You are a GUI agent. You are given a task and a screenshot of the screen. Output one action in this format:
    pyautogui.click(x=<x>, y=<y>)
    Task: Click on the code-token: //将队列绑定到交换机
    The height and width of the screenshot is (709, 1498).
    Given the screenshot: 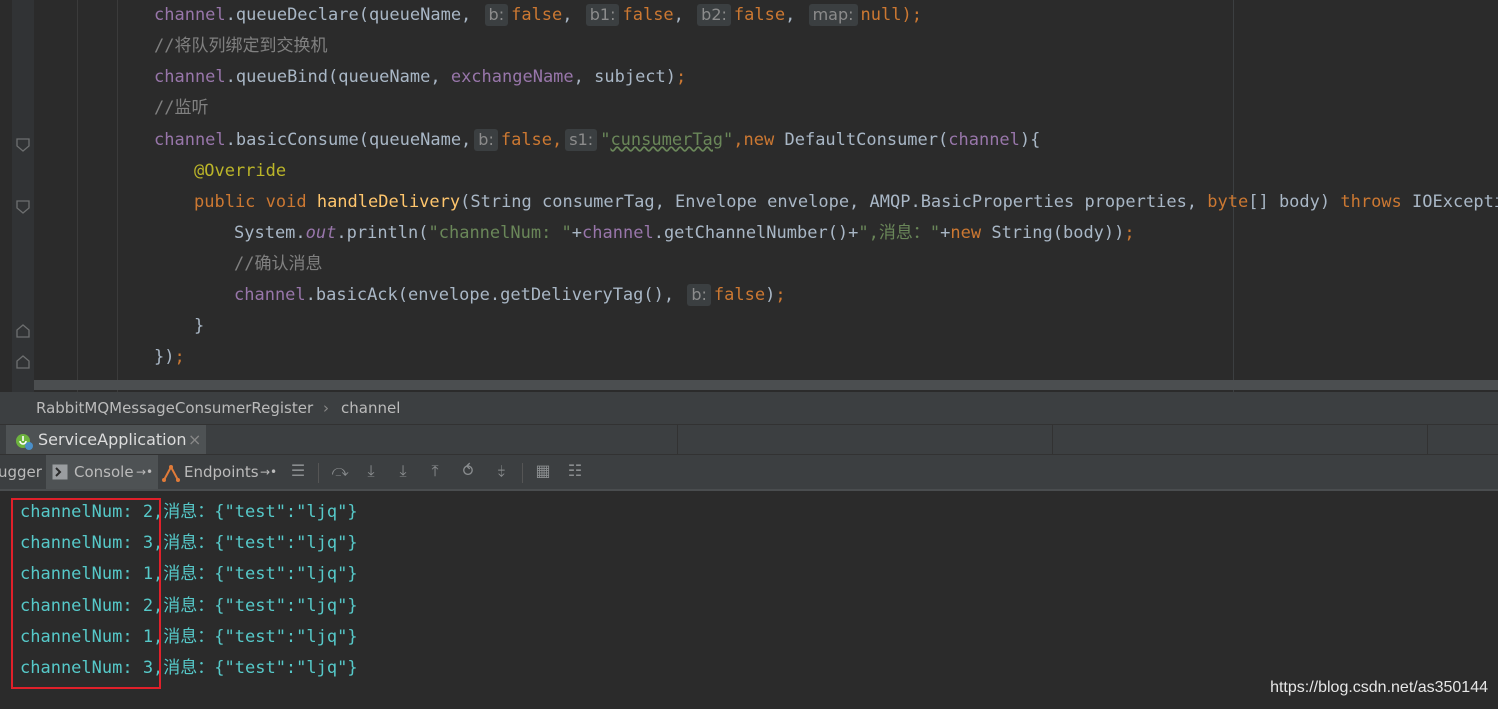 What is the action you would take?
    pyautogui.click(x=241, y=46)
    